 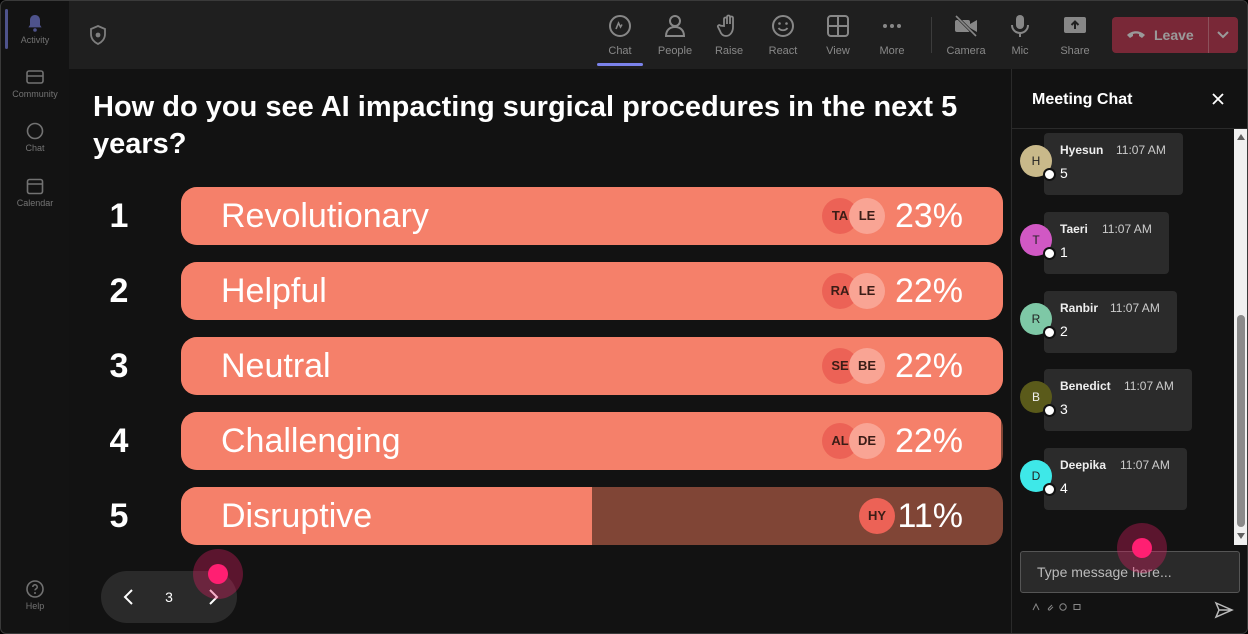 What do you see at coordinates (35, 317) in the screenshot?
I see `app-rail: Activity Community Chat Calendar Help` at bounding box center [35, 317].